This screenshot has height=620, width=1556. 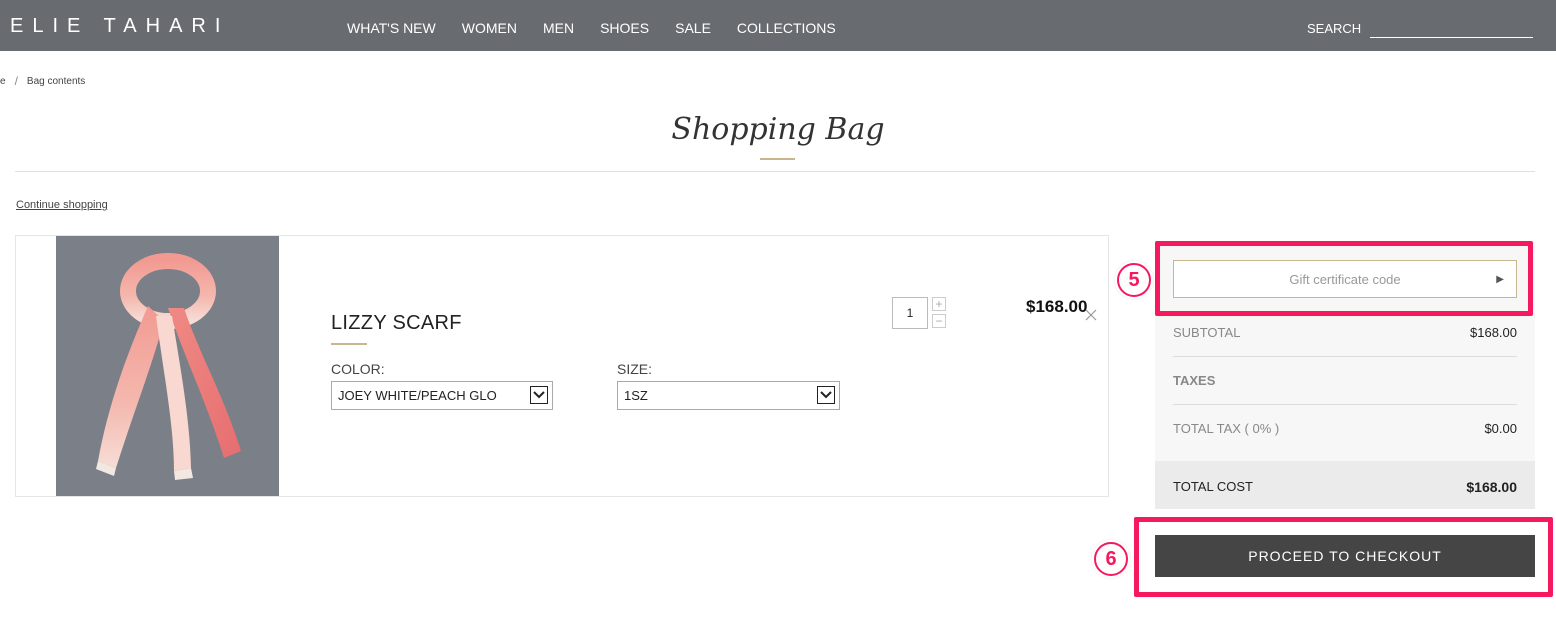 What do you see at coordinates (1345, 428) in the screenshot?
I see `total-tax-row: TOTAL TAX ( 0% ) $0.00` at bounding box center [1345, 428].